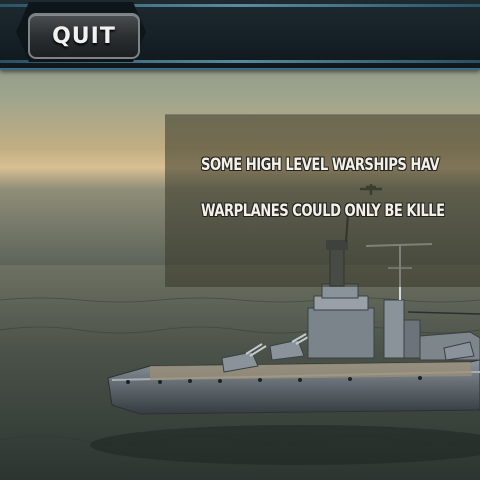  What do you see at coordinates (240, 35) in the screenshot?
I see `top-bar: QUIT` at bounding box center [240, 35].